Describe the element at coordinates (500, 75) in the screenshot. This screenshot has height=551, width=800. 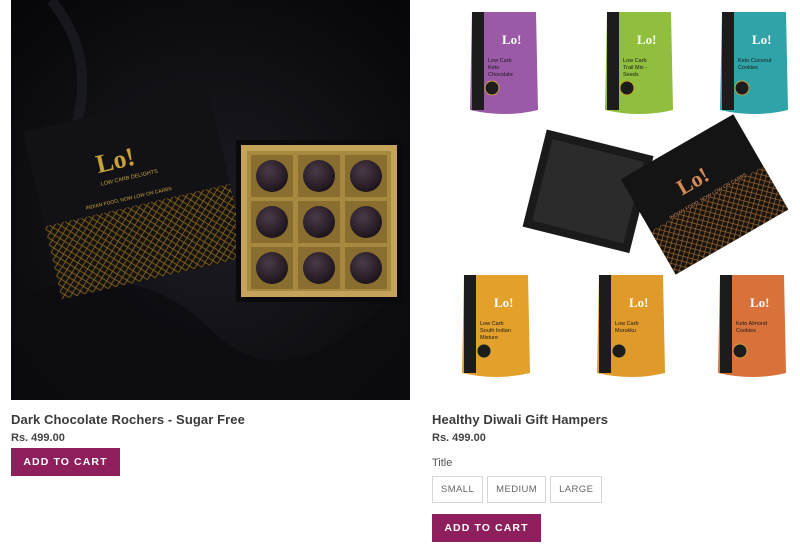
I see `pouch-name: Chocolate` at that location.